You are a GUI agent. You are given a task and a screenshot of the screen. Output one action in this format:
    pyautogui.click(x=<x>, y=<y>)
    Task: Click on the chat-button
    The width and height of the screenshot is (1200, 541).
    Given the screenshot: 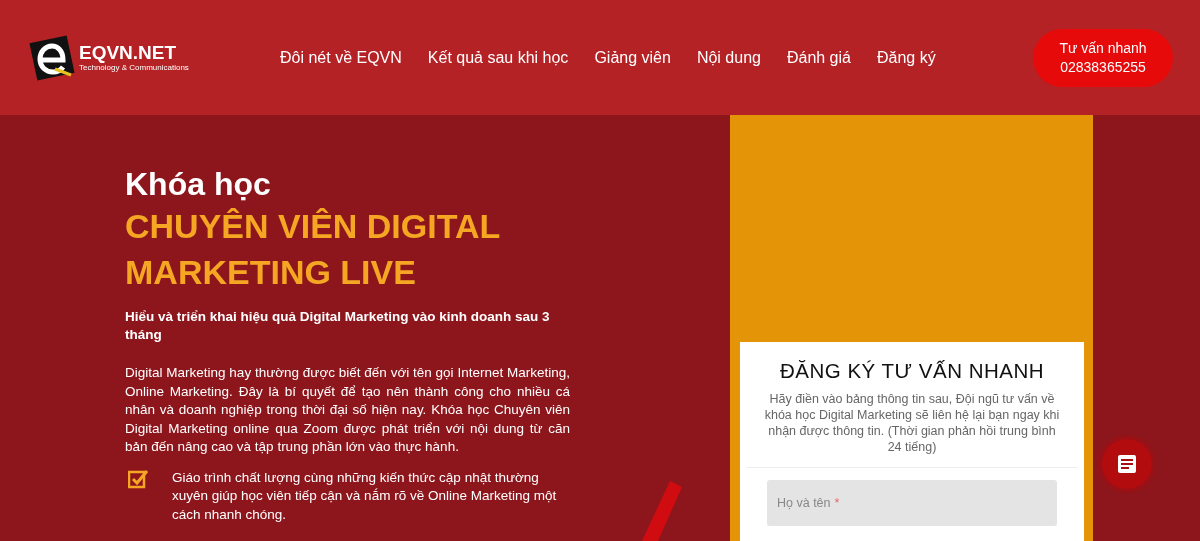 What is the action you would take?
    pyautogui.click(x=1127, y=464)
    